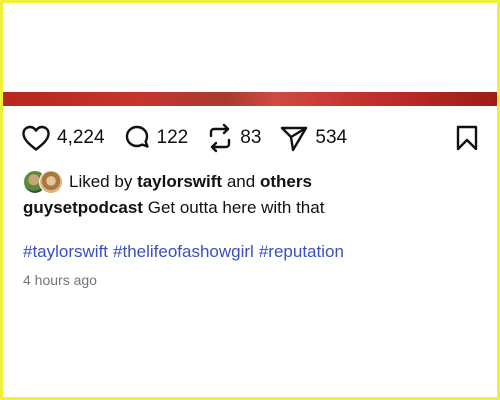 The image size is (500, 400). I want to click on save-button, so click(467, 138).